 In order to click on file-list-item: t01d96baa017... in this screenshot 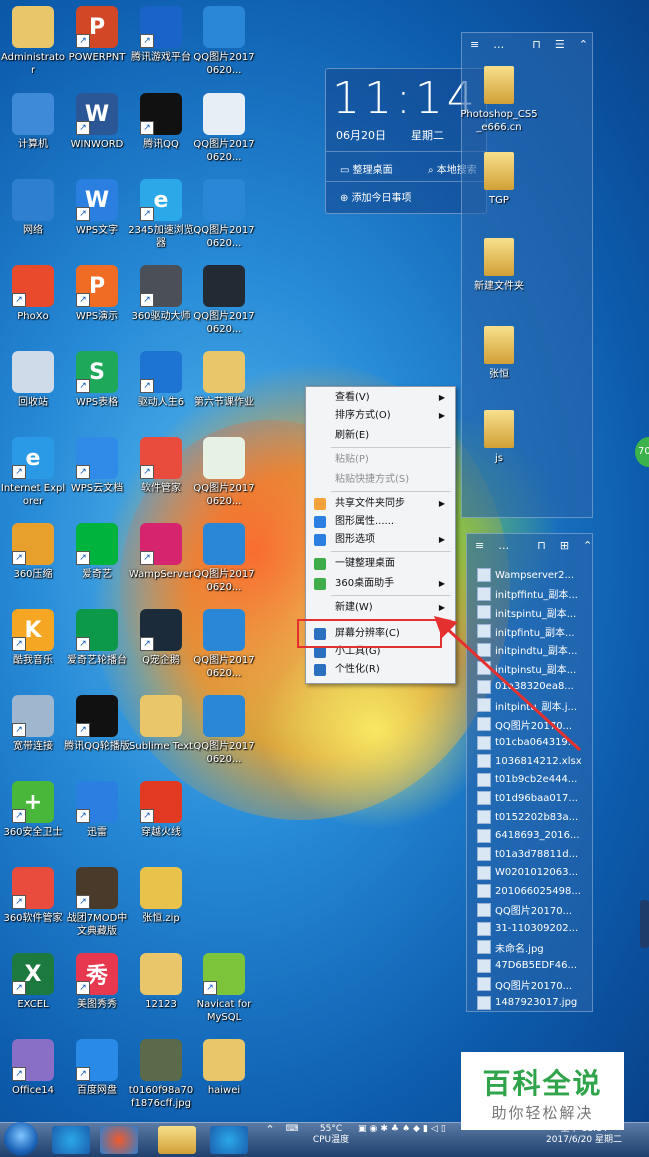, I will do `click(529, 798)`.